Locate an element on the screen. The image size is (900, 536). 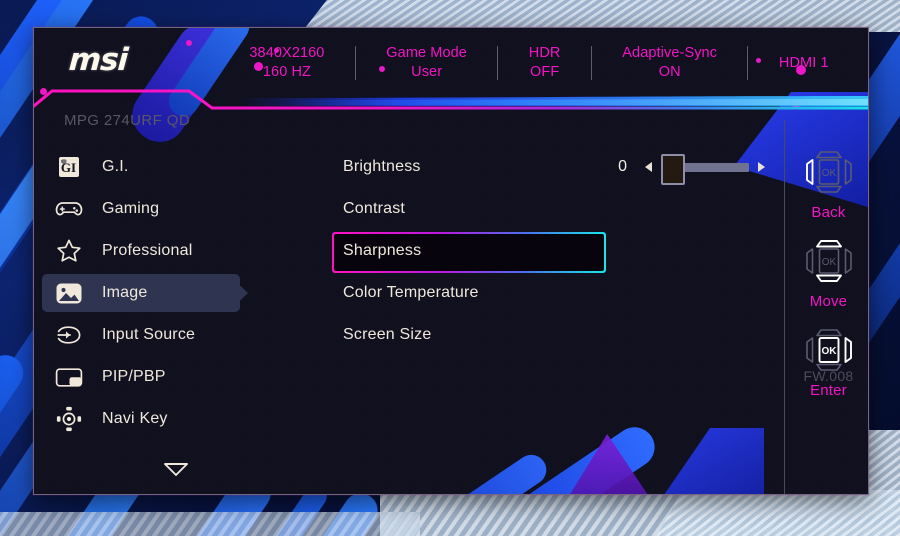
sidebar-item-gi: GI G.I. is located at coordinates (167, 167).